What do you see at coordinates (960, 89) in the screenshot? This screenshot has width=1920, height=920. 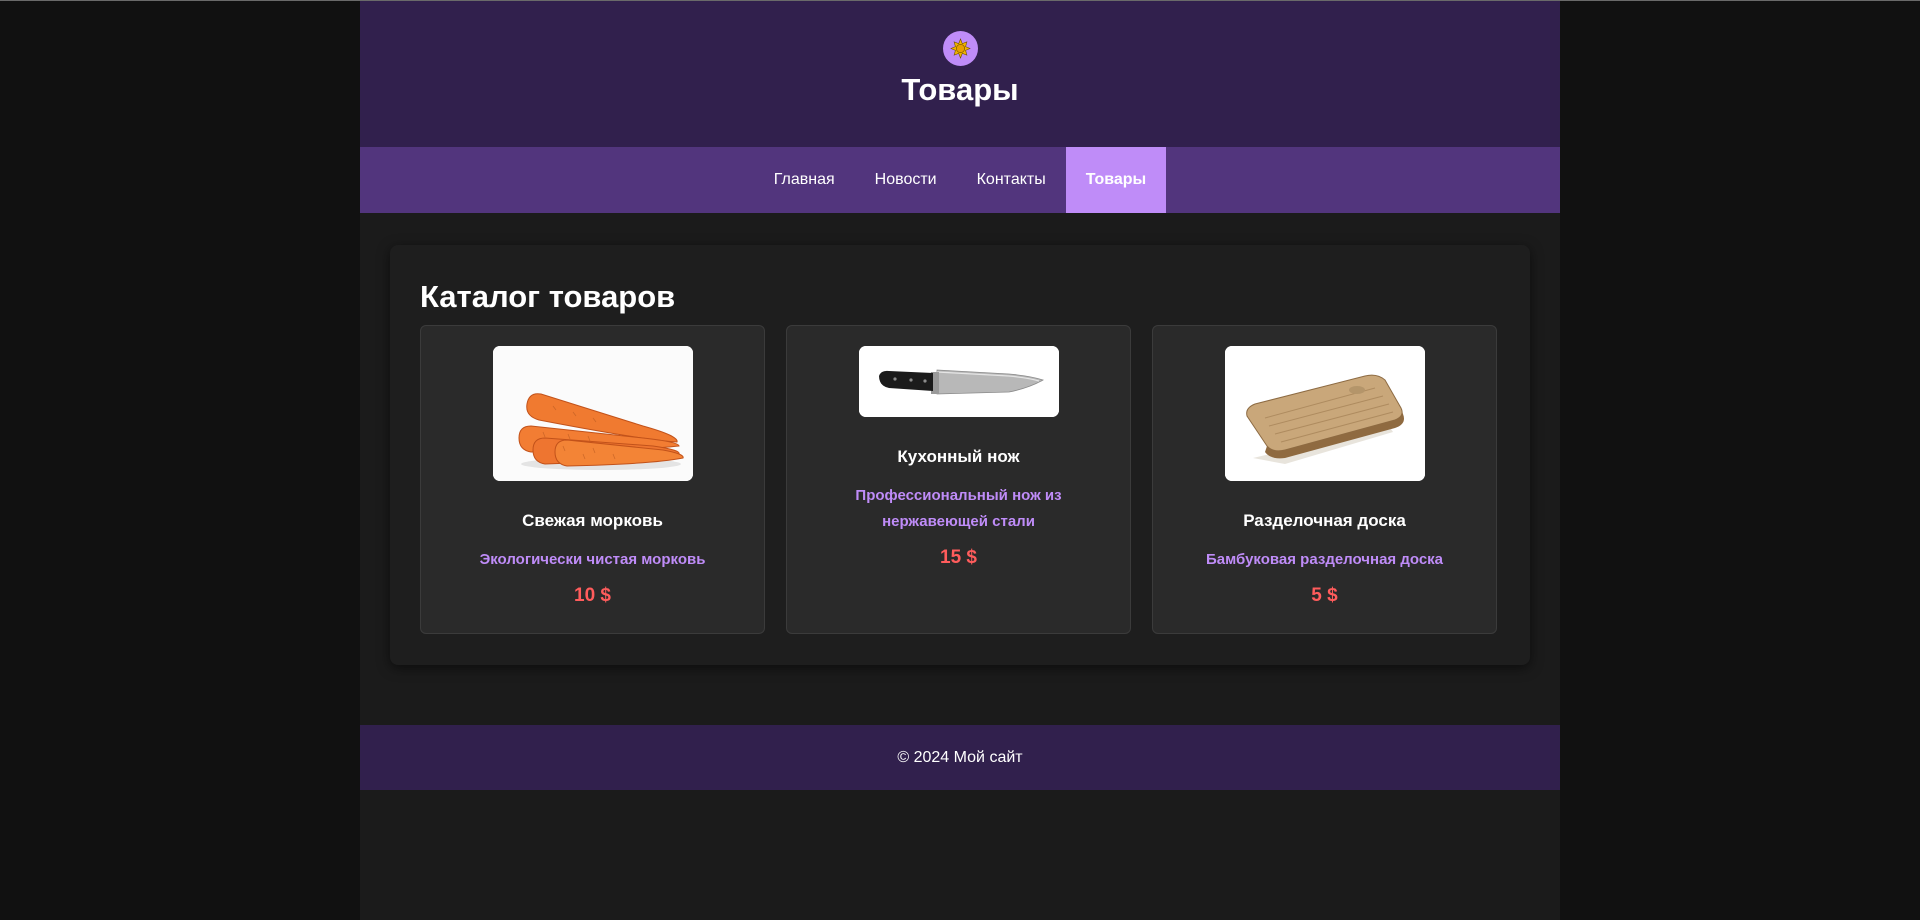 I see `page-title: Товары` at bounding box center [960, 89].